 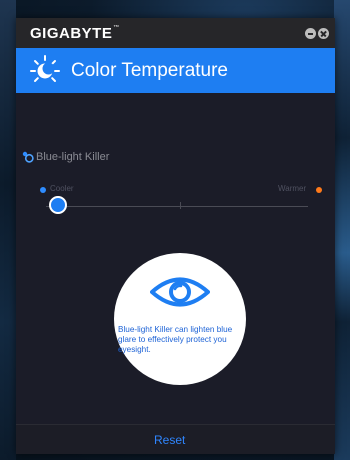 What do you see at coordinates (62, 188) in the screenshot?
I see `cooler-label: Cooler` at bounding box center [62, 188].